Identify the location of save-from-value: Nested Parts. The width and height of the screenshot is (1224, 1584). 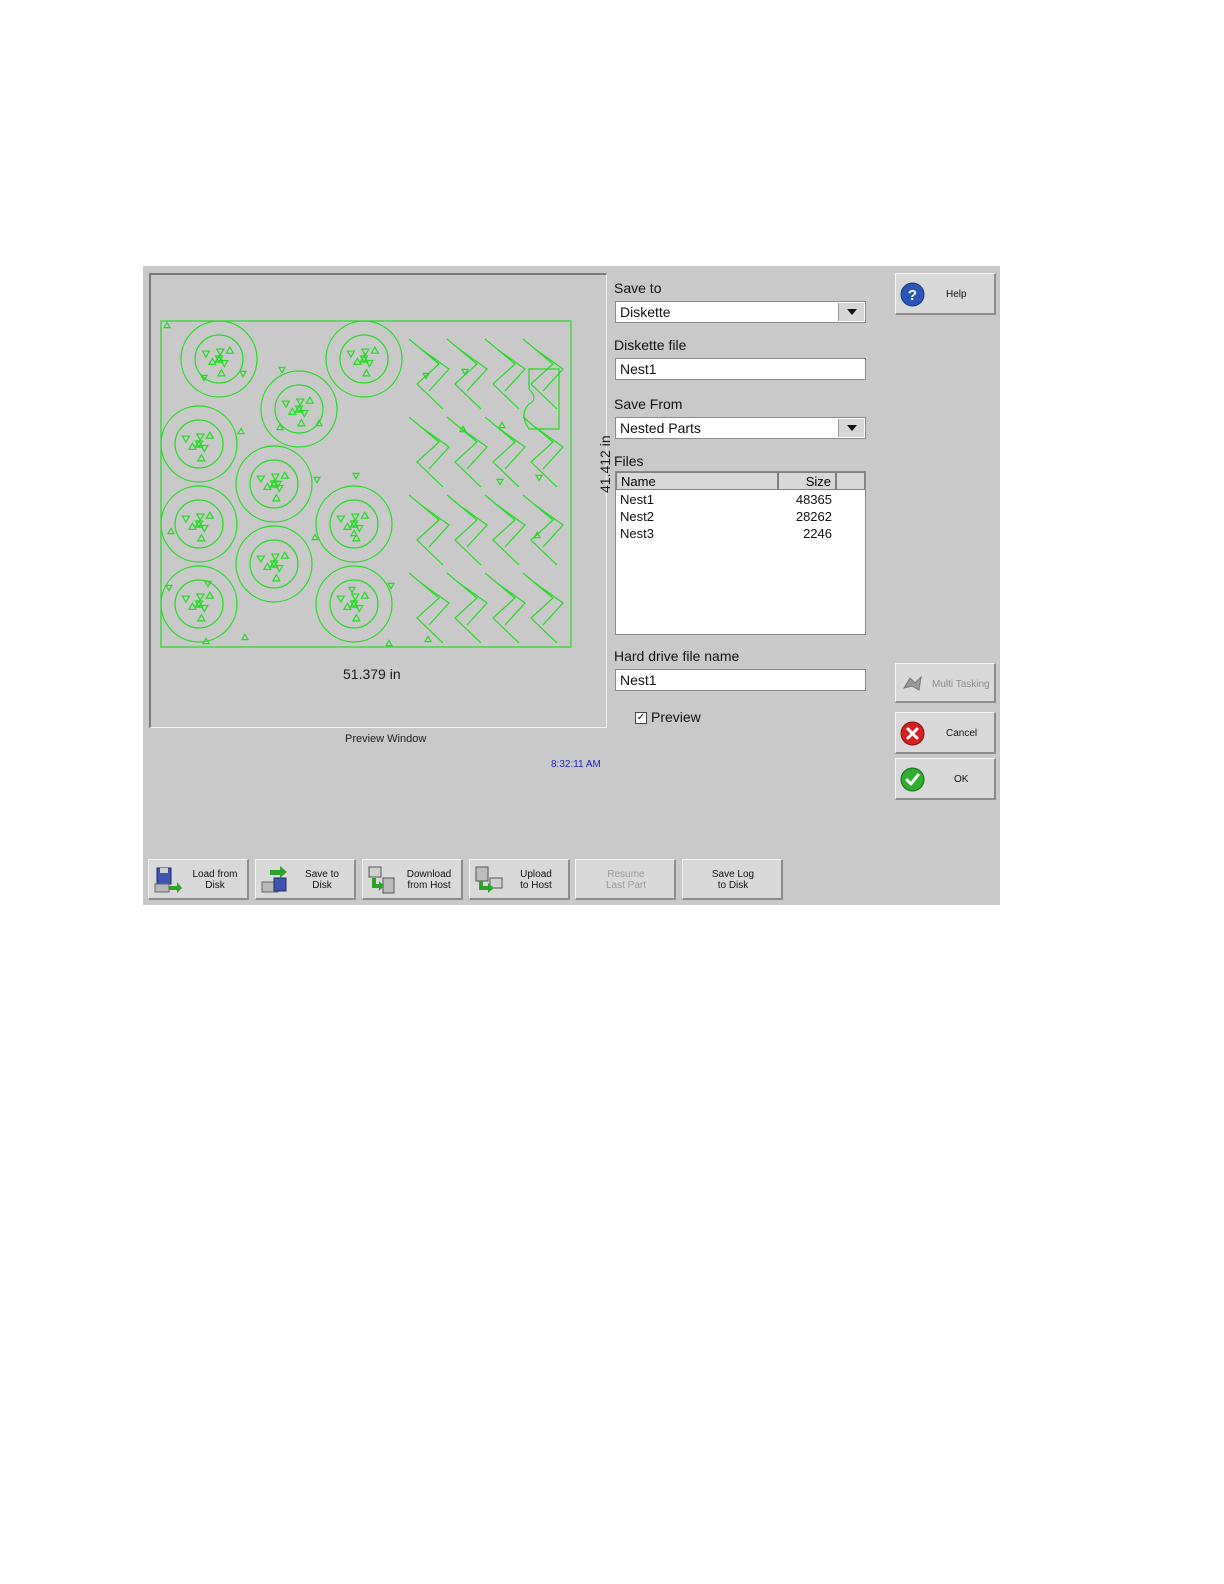
(660, 428).